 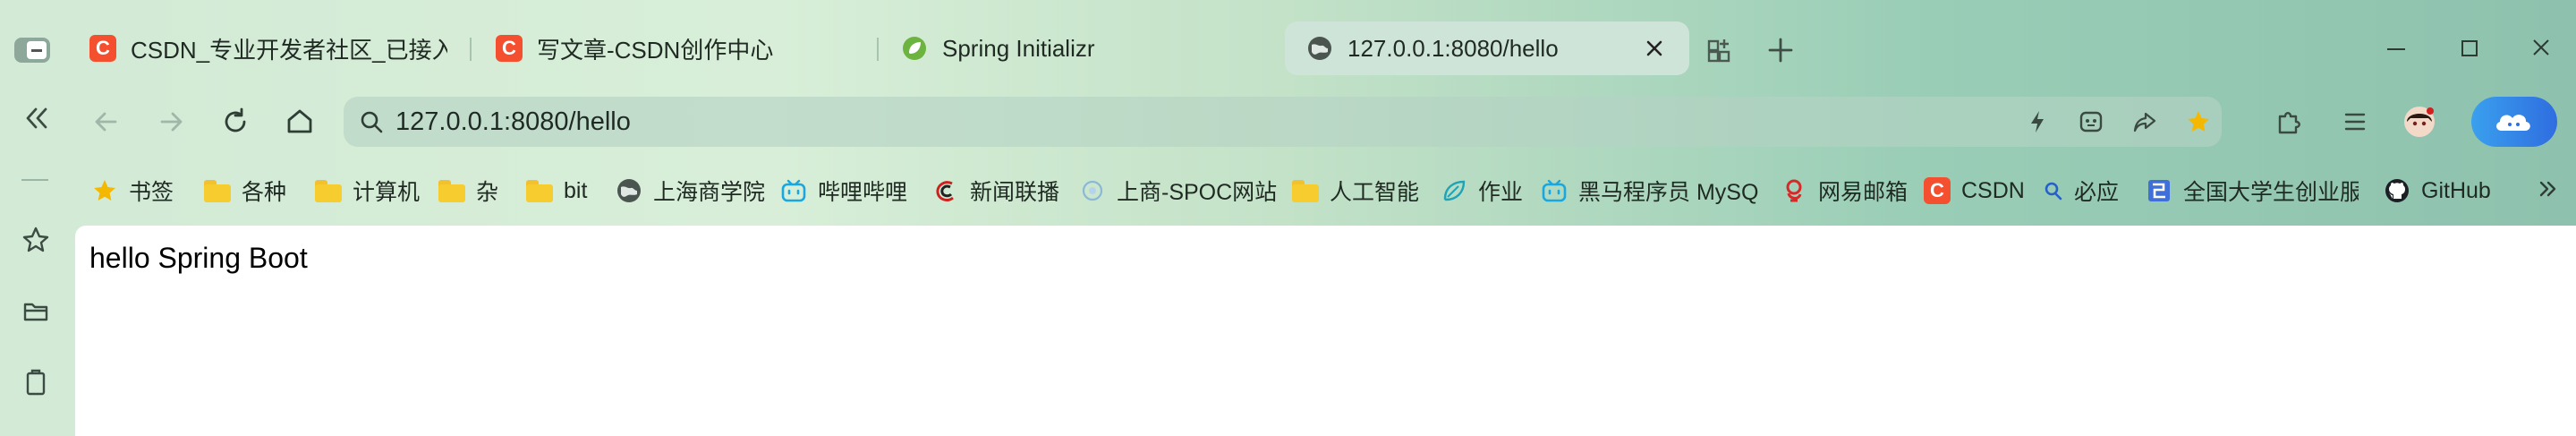 What do you see at coordinates (1454, 190) in the screenshot?
I see `leaf-icon` at bounding box center [1454, 190].